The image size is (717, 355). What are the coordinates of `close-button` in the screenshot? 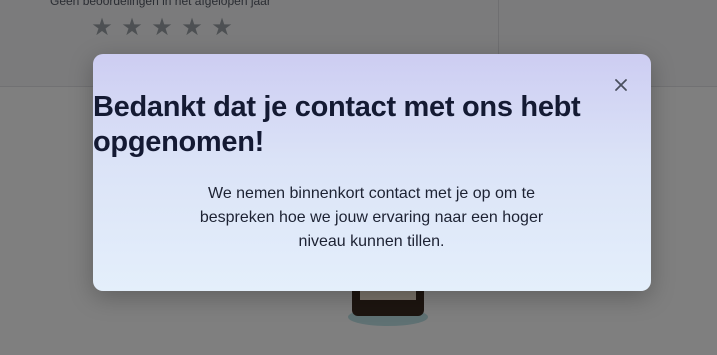 It's located at (621, 85).